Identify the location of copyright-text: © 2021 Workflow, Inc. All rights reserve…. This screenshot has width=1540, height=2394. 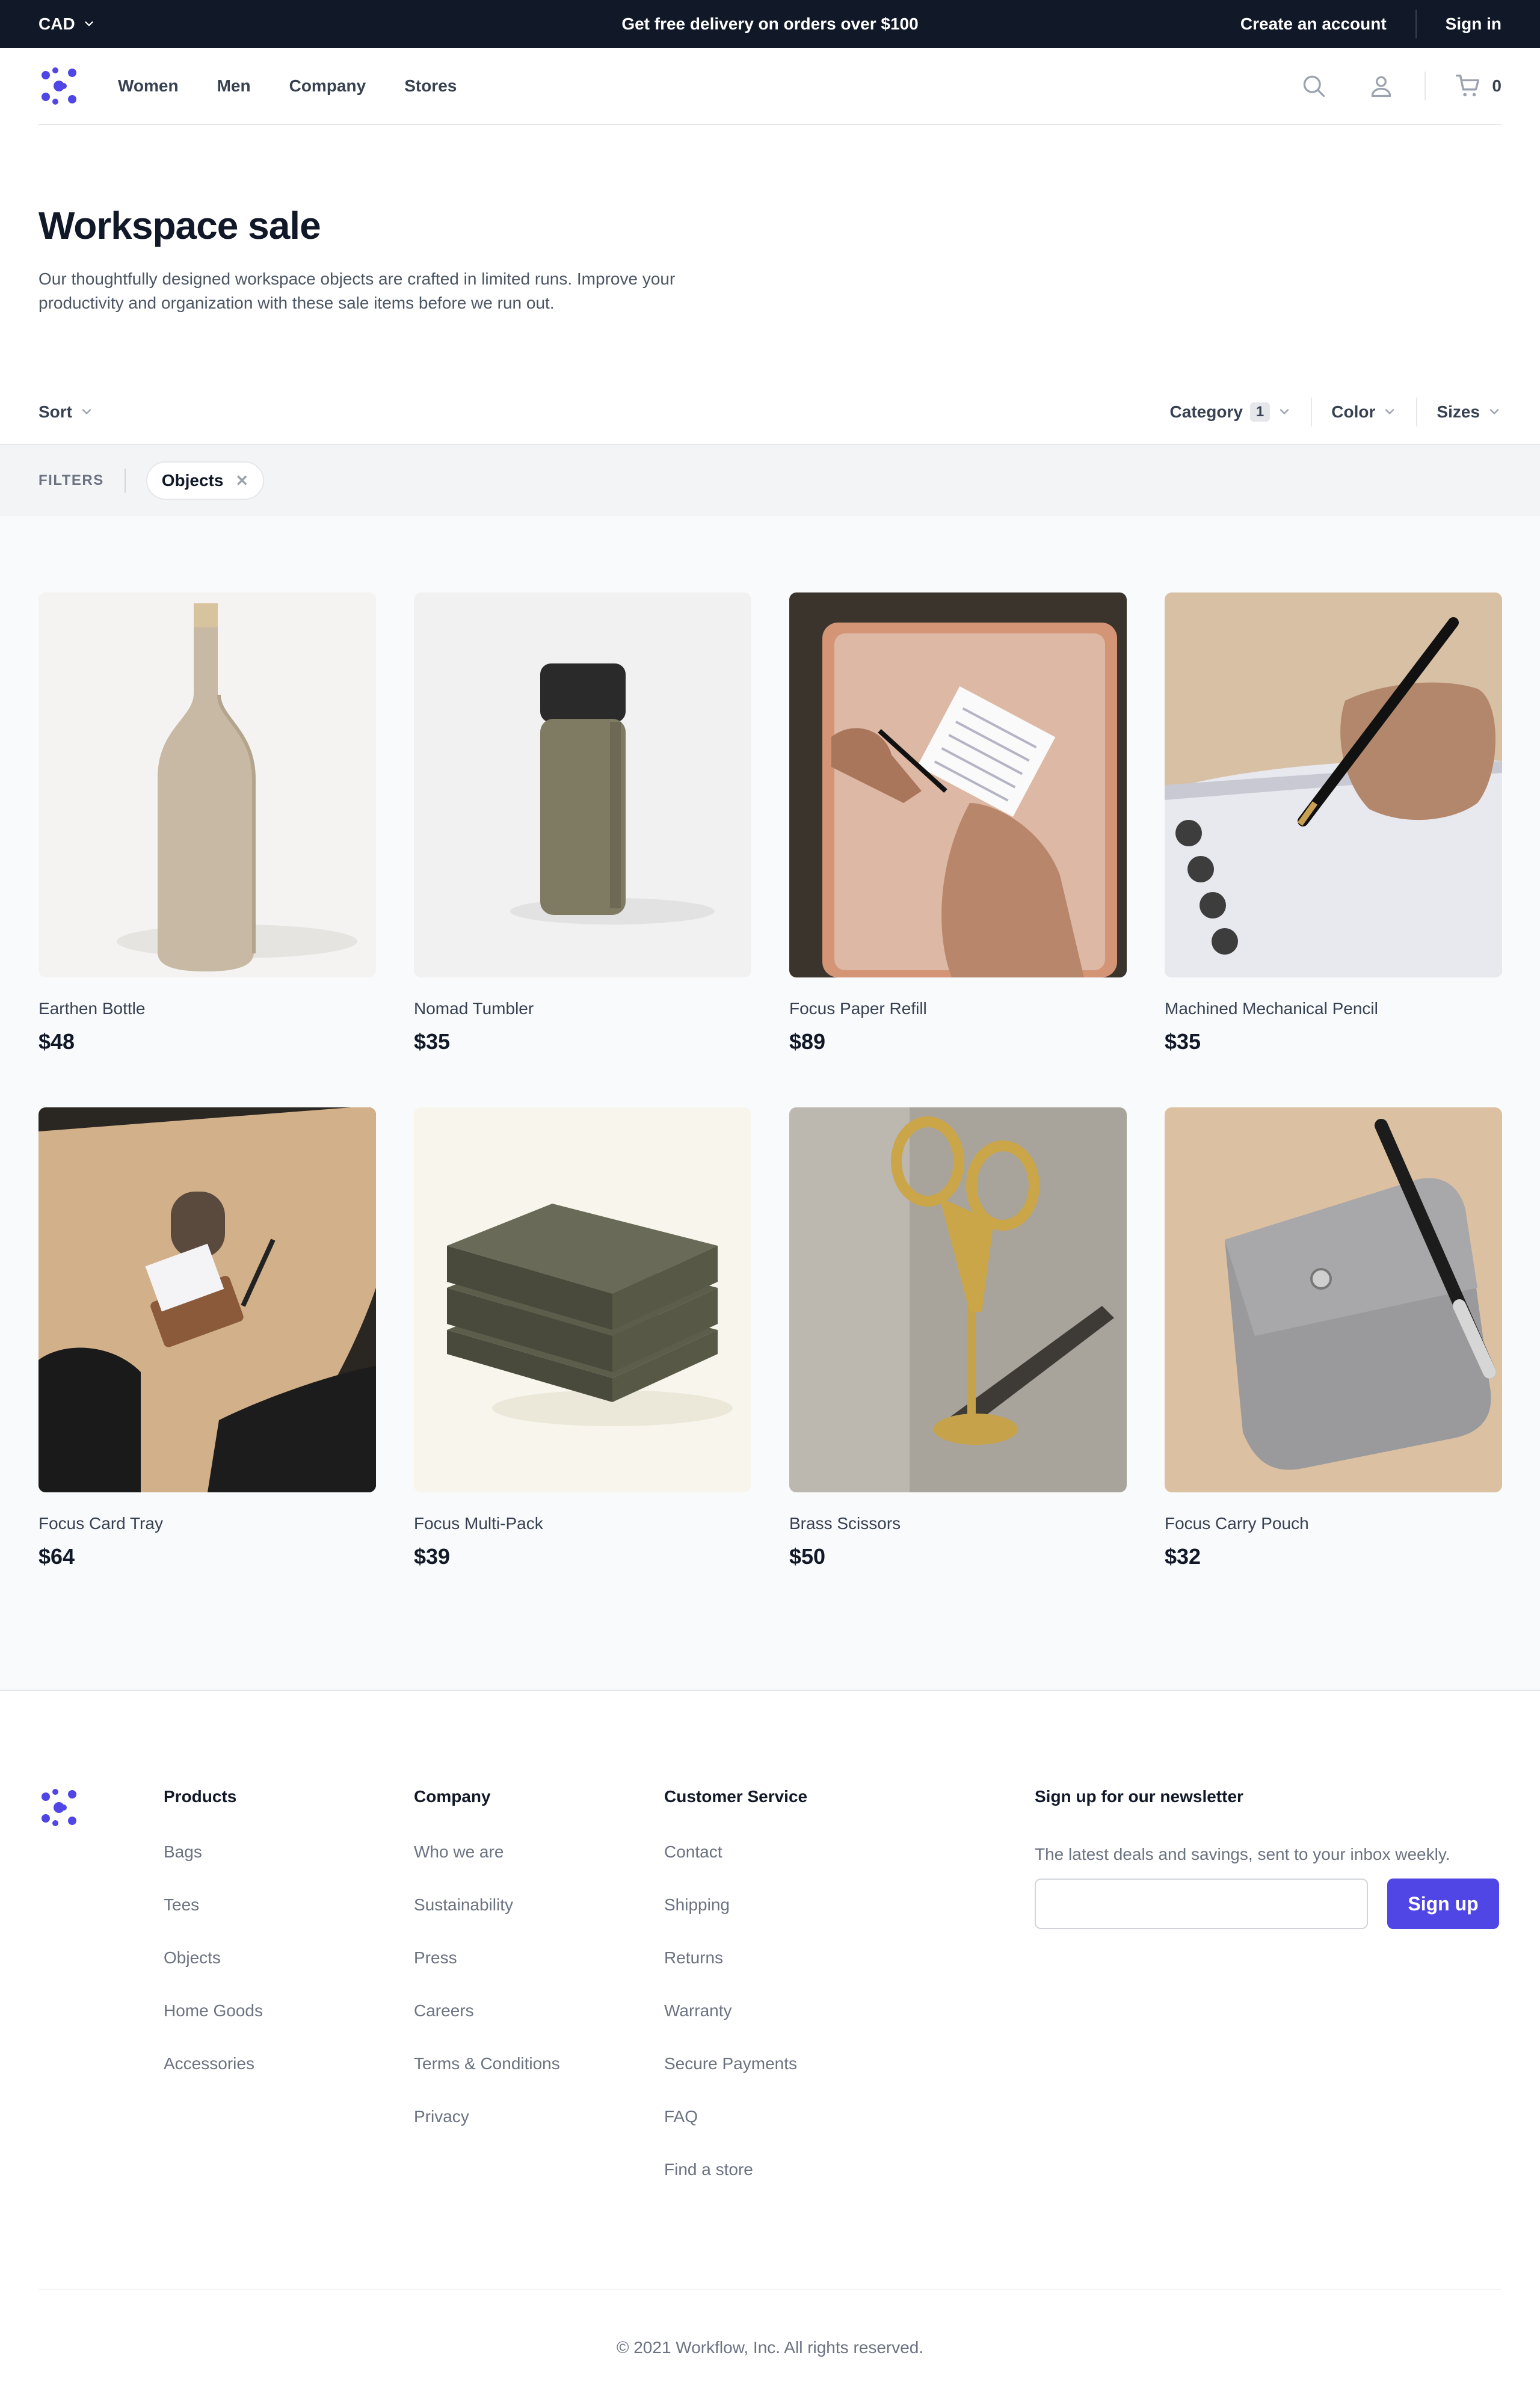
(770, 2347).